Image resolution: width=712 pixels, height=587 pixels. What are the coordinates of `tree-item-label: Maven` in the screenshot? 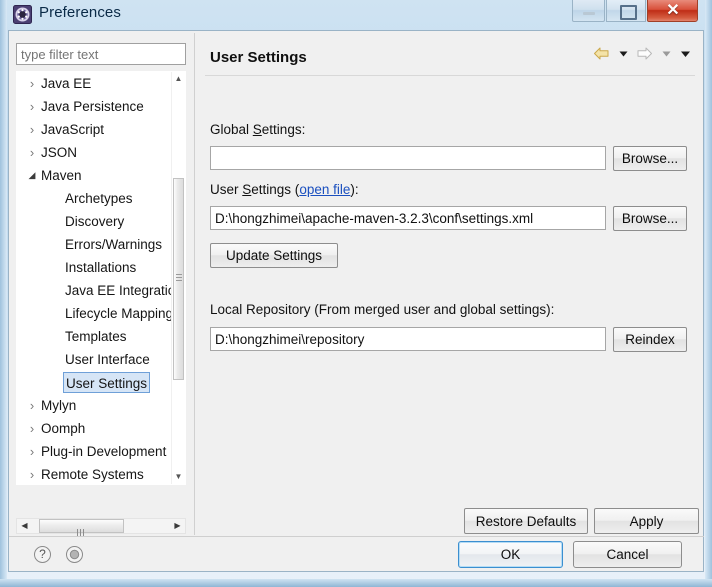 It's located at (61, 175).